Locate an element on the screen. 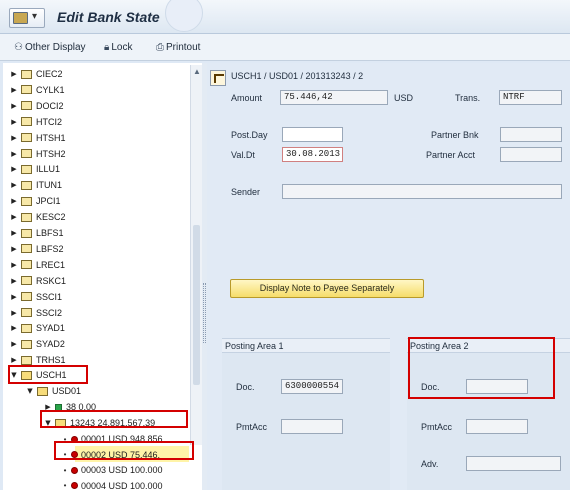 The width and height of the screenshot is (570, 490). tree-node-label: DOCI2 is located at coordinates (50, 105).